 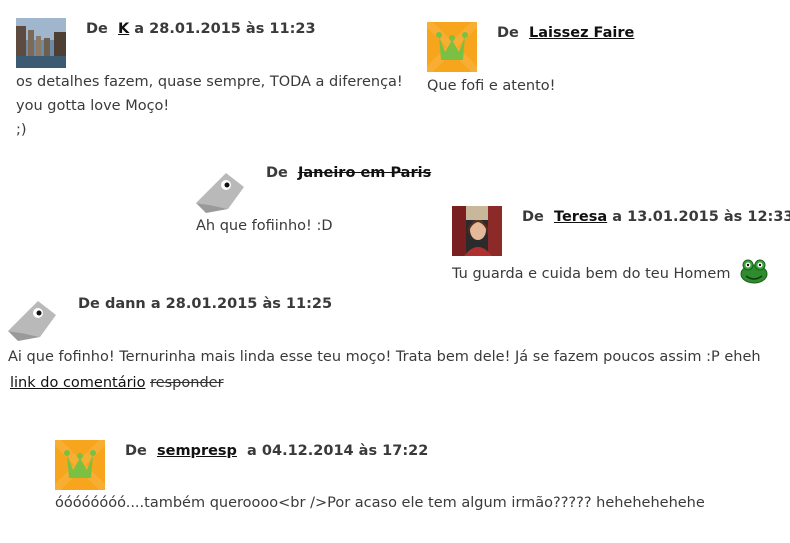 I want to click on comment-author: dann, so click(x=125, y=304).